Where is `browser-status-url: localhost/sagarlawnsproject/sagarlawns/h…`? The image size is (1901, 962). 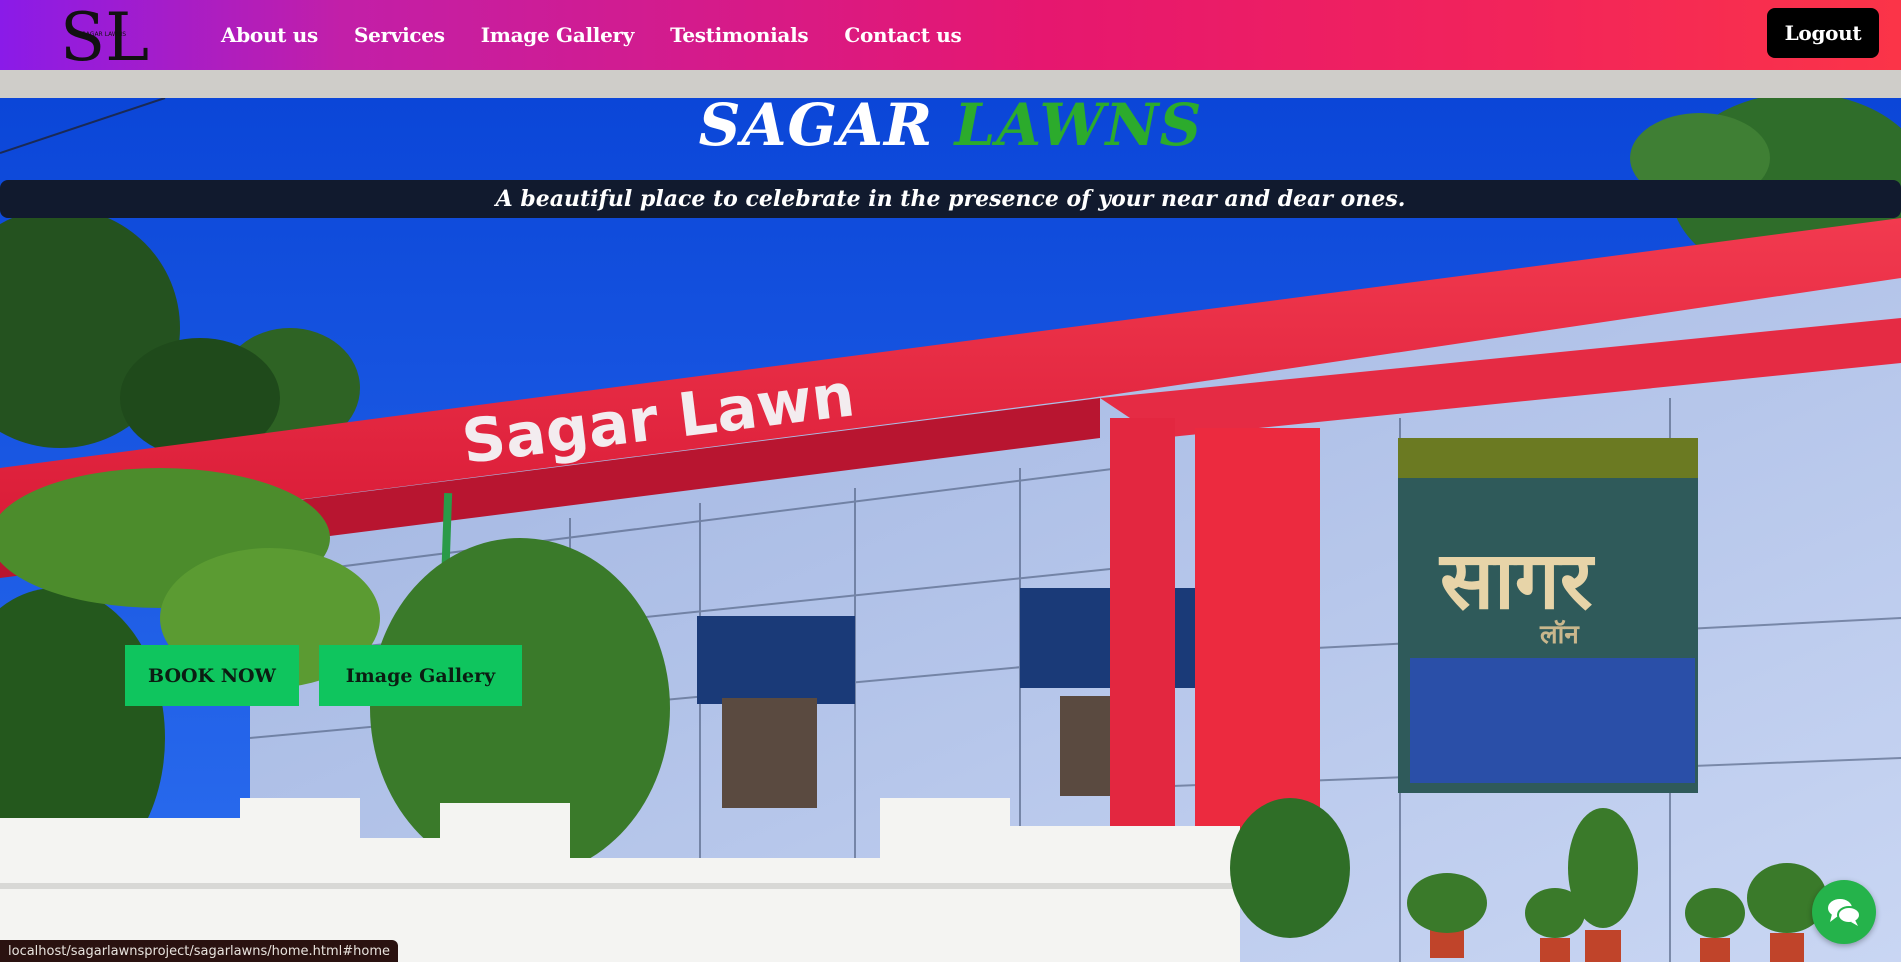
browser-status-url: localhost/sagarlawnsproject/sagarlawns/h… is located at coordinates (199, 951).